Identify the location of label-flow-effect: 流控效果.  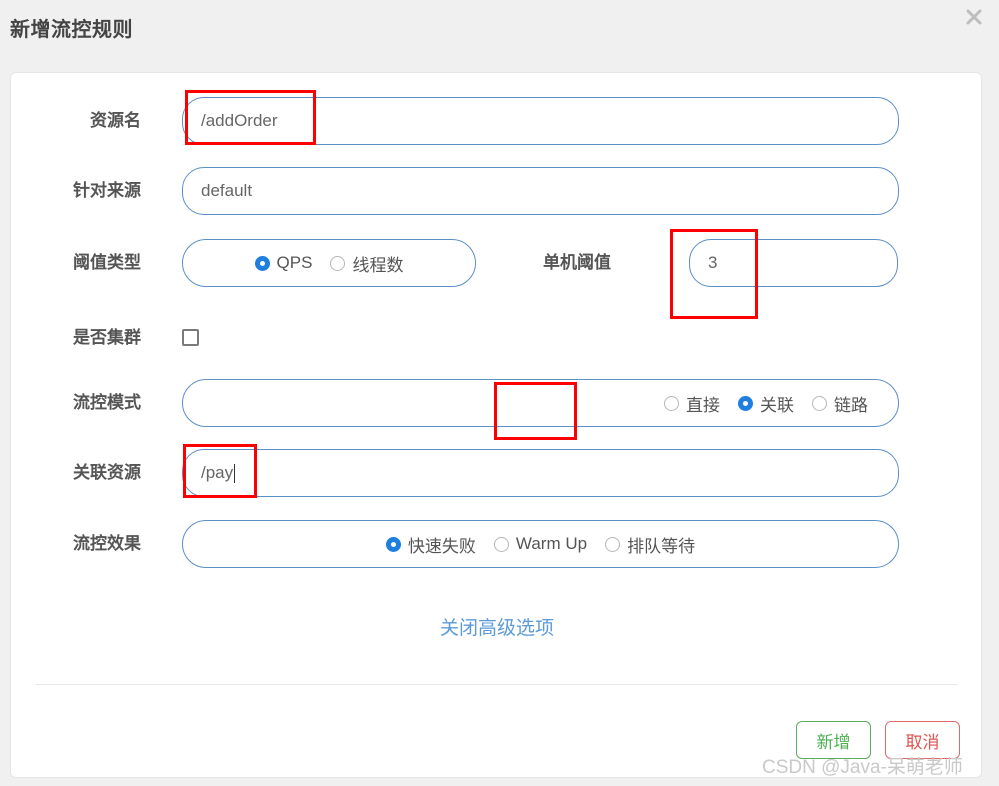
(107, 543).